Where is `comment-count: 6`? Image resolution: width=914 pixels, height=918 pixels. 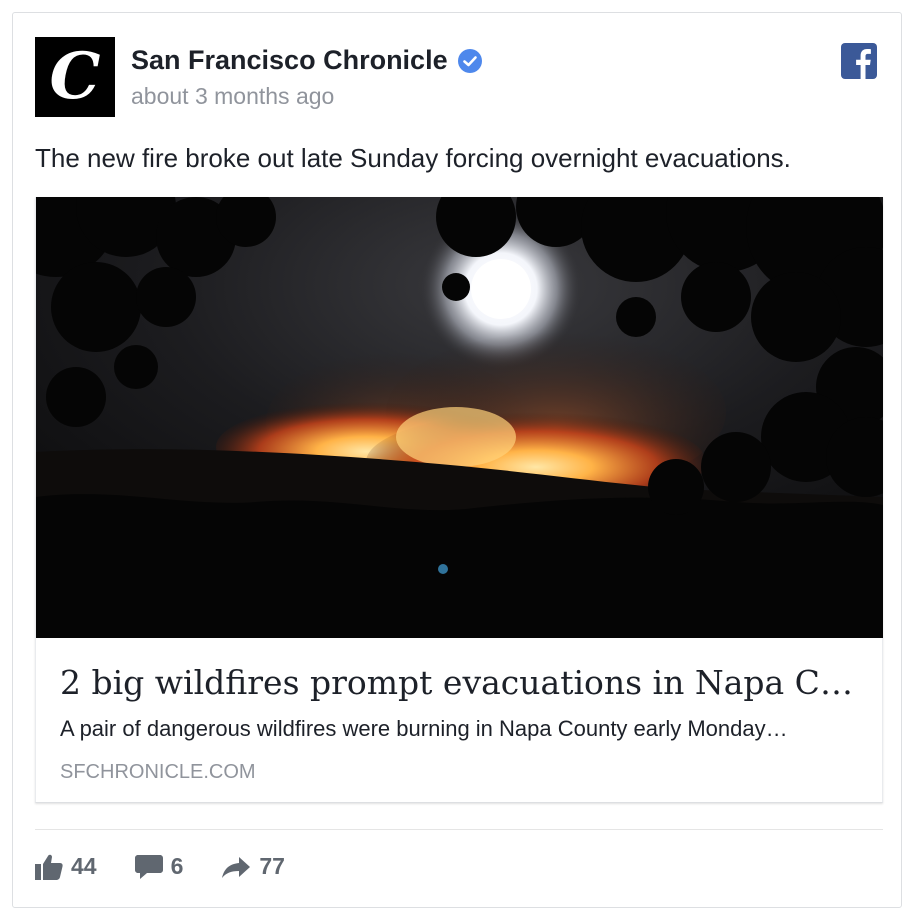 comment-count: 6 is located at coordinates (177, 866).